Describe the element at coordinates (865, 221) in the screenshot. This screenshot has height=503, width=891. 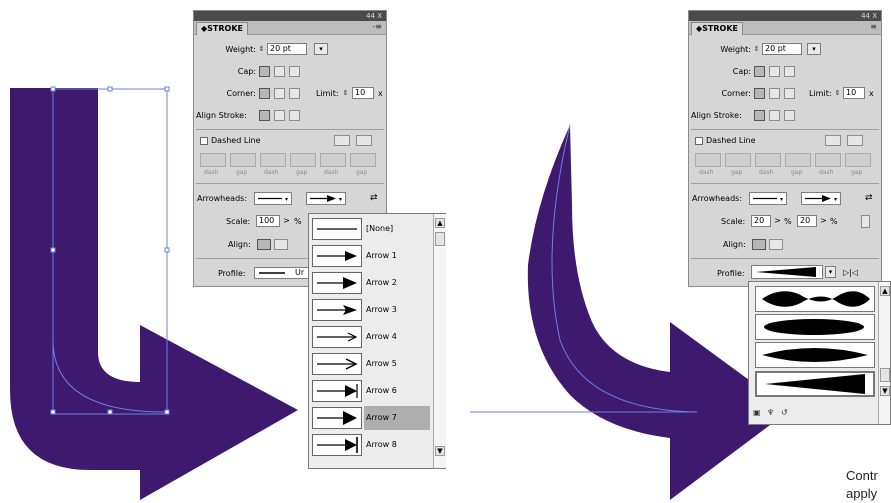
I see `link-scale-icon` at that location.